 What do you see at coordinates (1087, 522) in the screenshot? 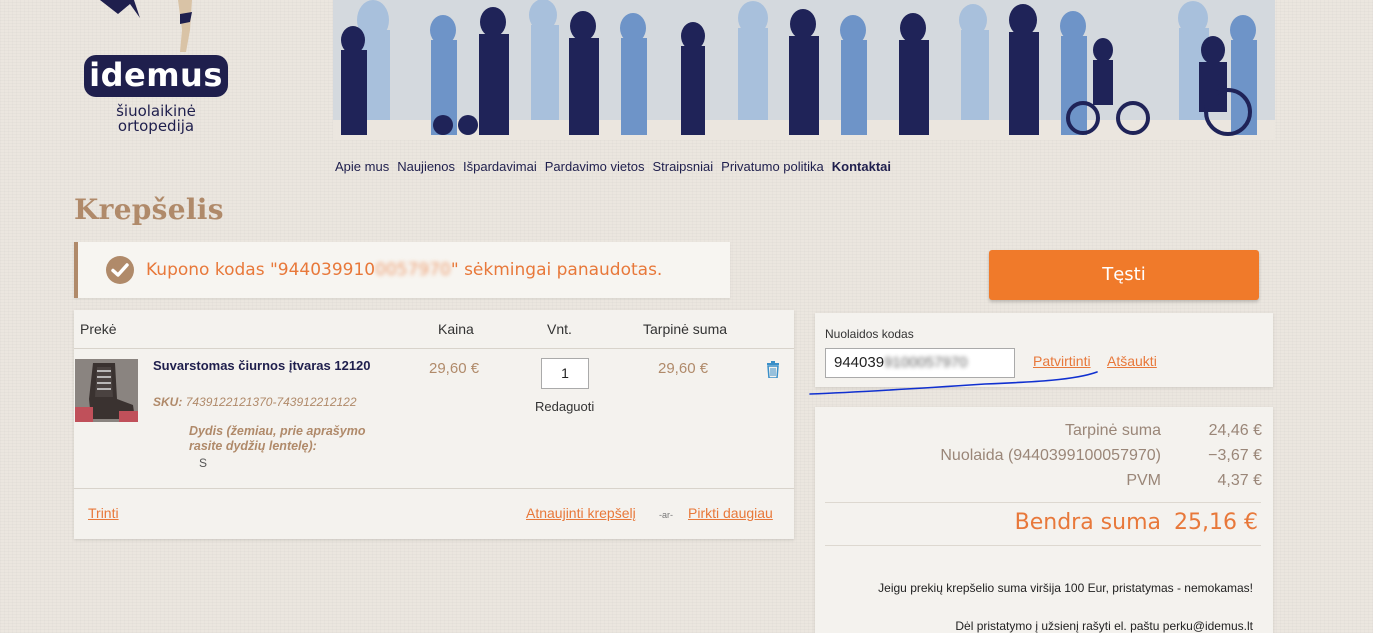
I see `grand-total-label: Bendra suma` at bounding box center [1087, 522].